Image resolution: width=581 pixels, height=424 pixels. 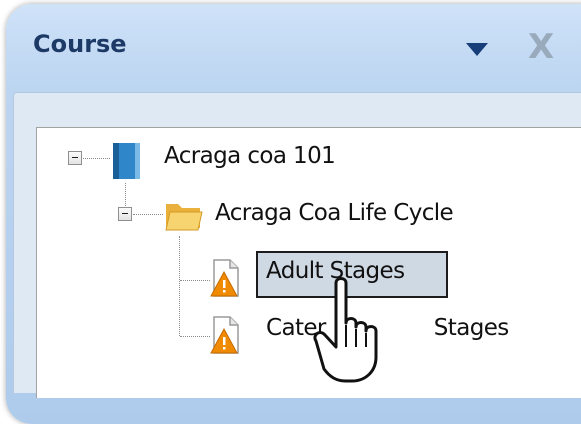 What do you see at coordinates (477, 49) in the screenshot?
I see `chevron-down-icon` at bounding box center [477, 49].